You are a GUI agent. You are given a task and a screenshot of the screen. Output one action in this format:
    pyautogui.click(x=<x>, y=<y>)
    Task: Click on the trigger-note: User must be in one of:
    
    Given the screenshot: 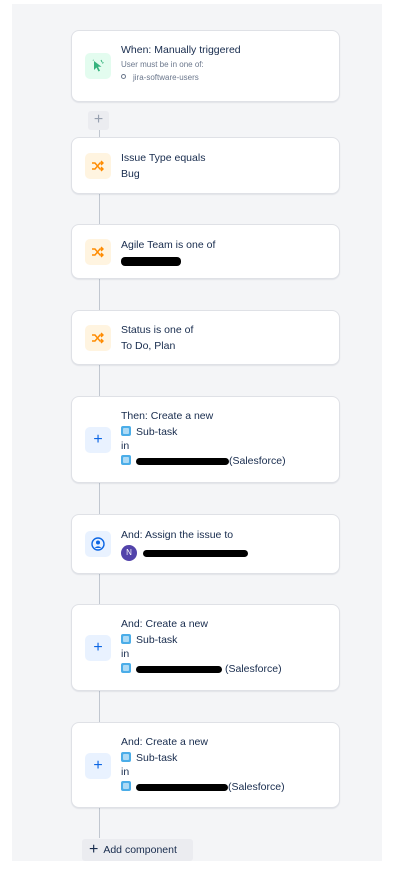 What is the action you would take?
    pyautogui.click(x=162, y=64)
    